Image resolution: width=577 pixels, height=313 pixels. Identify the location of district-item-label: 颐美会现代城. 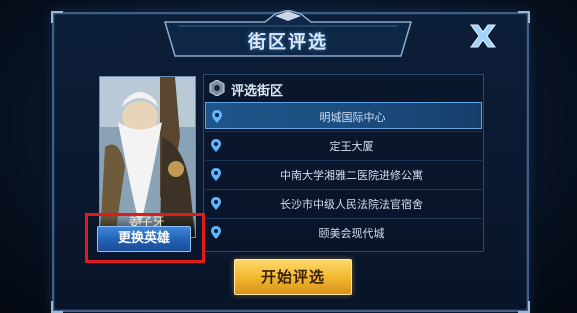
(351, 233).